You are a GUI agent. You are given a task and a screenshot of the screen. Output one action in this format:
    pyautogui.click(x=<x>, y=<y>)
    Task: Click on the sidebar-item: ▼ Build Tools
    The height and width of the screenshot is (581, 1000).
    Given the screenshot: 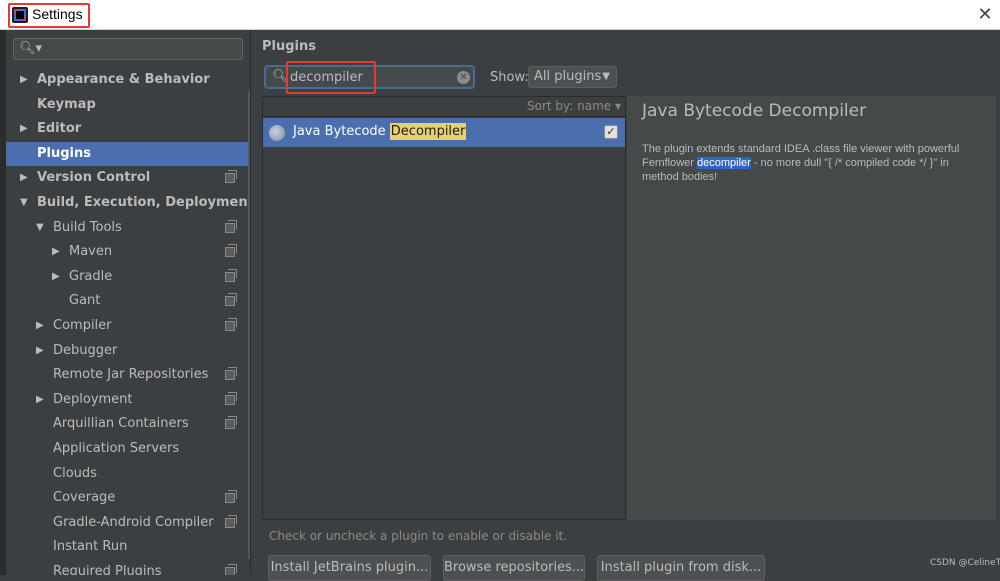 What is the action you would take?
    pyautogui.click(x=128, y=228)
    